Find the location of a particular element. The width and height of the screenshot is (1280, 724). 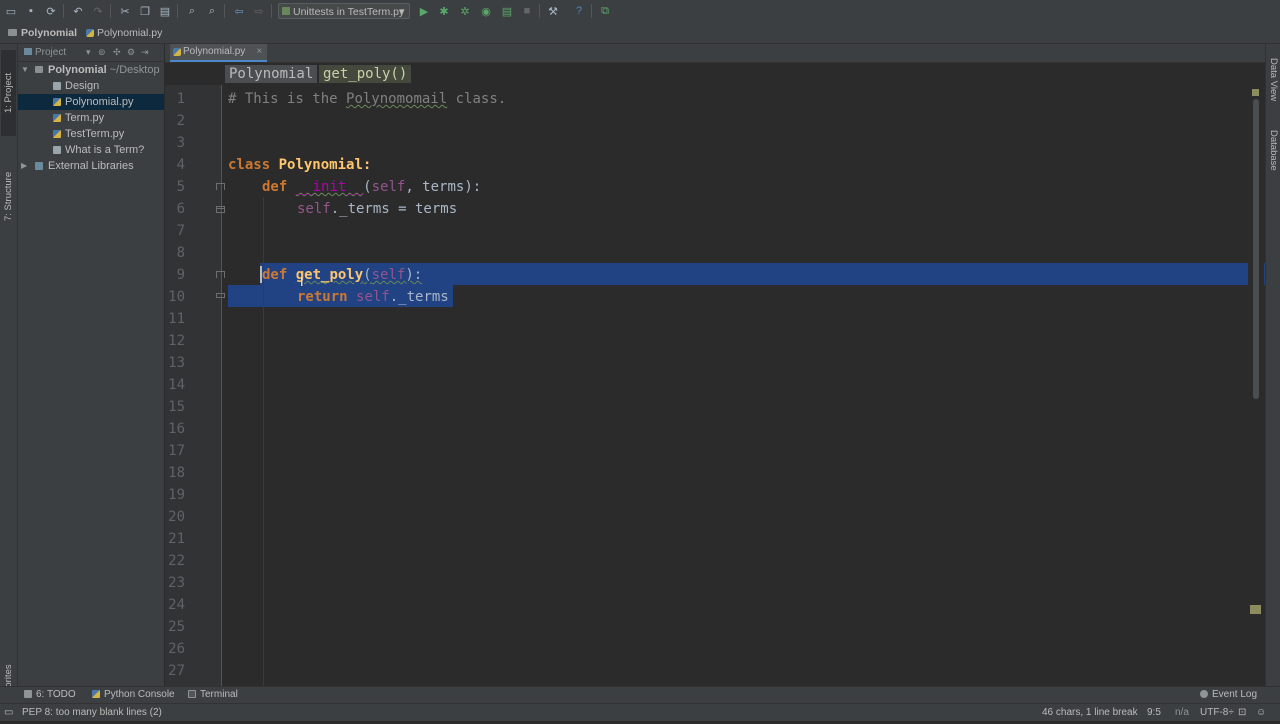

todo-tool-tab: 6: TODO is located at coordinates (50, 694).